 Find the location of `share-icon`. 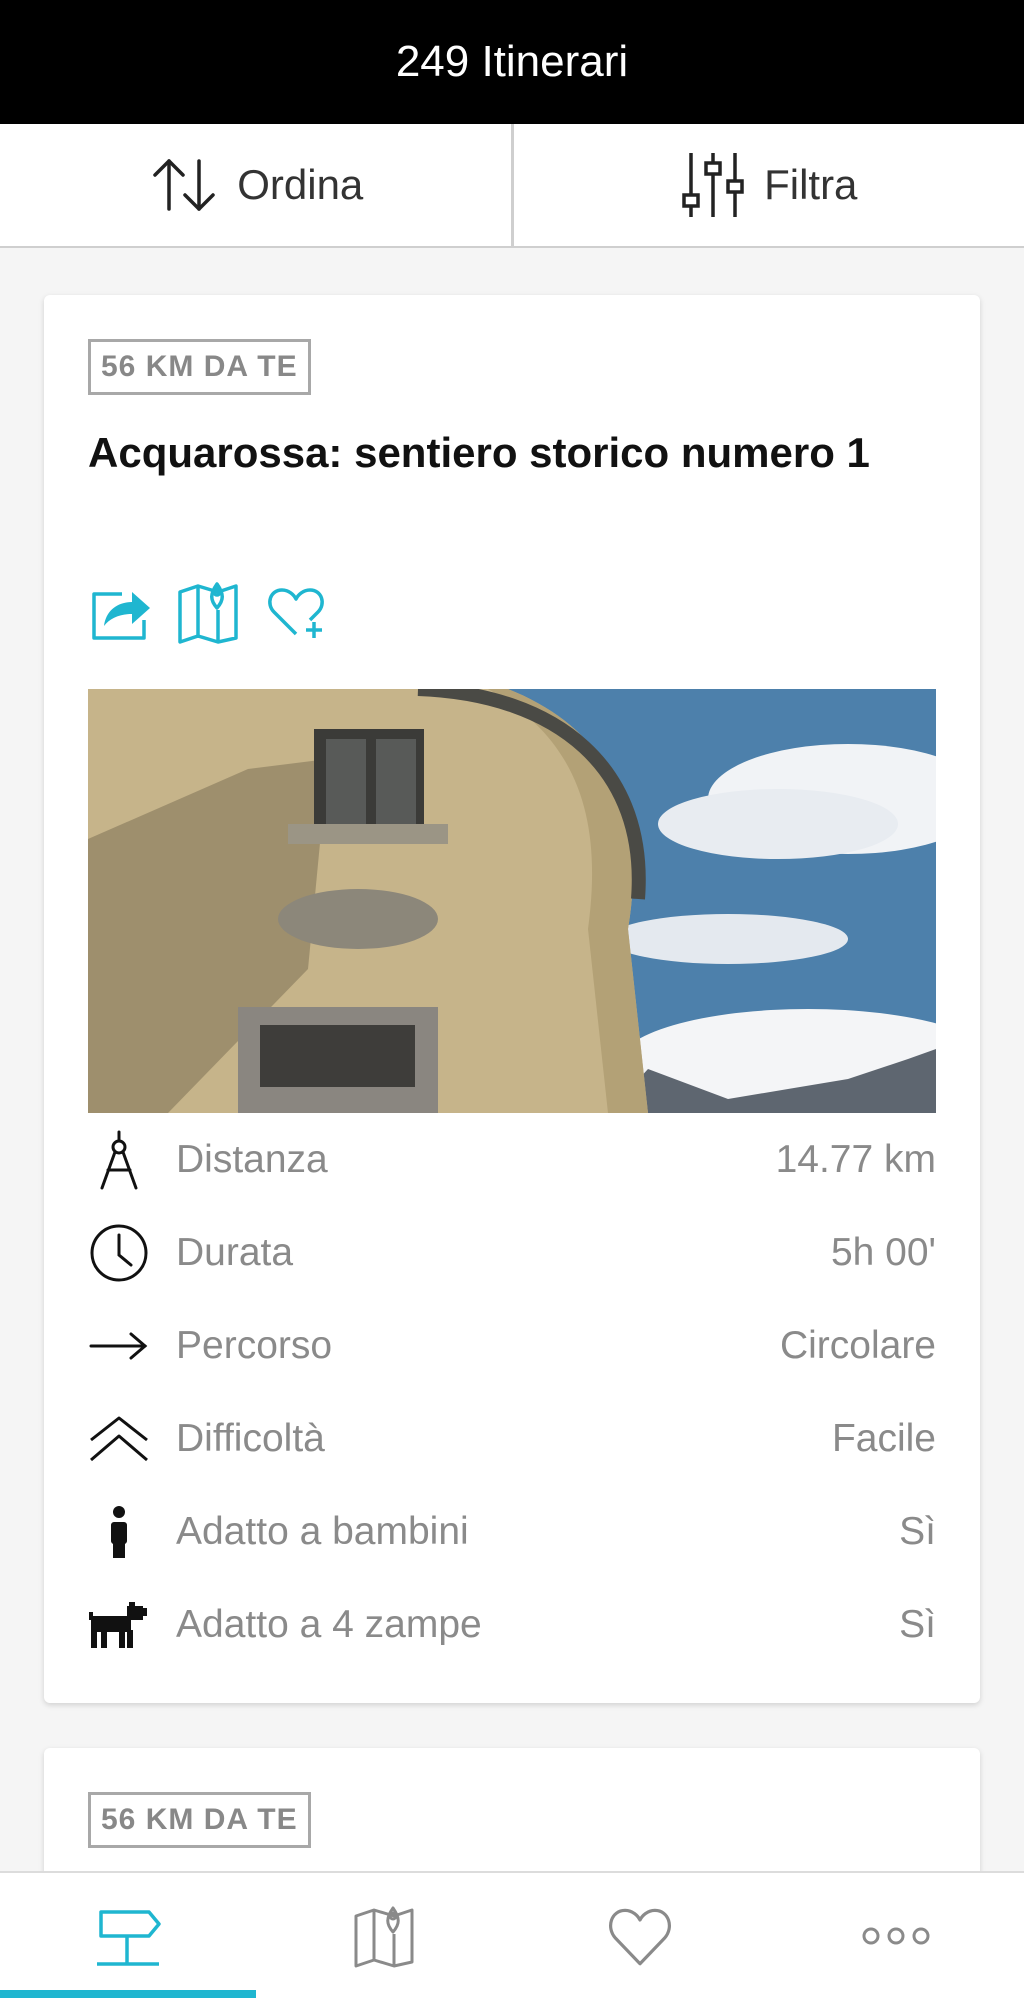

share-icon is located at coordinates (120, 612).